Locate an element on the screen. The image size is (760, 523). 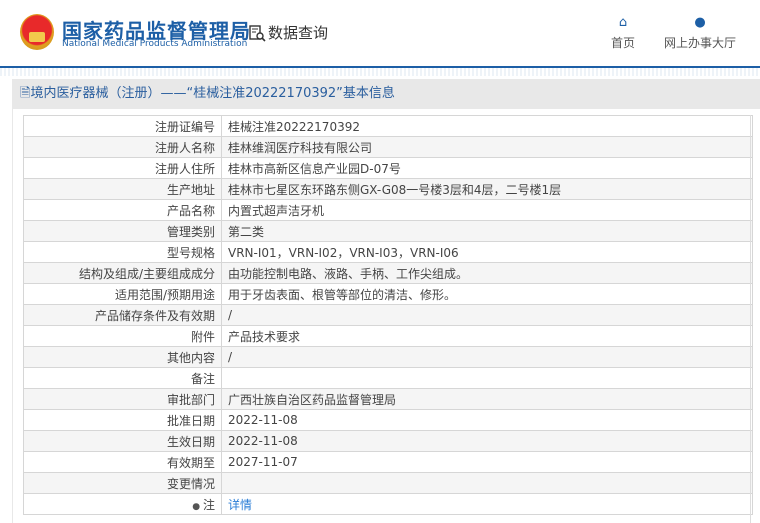
field-label-text: 审批部门 is located at coordinates (190, 399).